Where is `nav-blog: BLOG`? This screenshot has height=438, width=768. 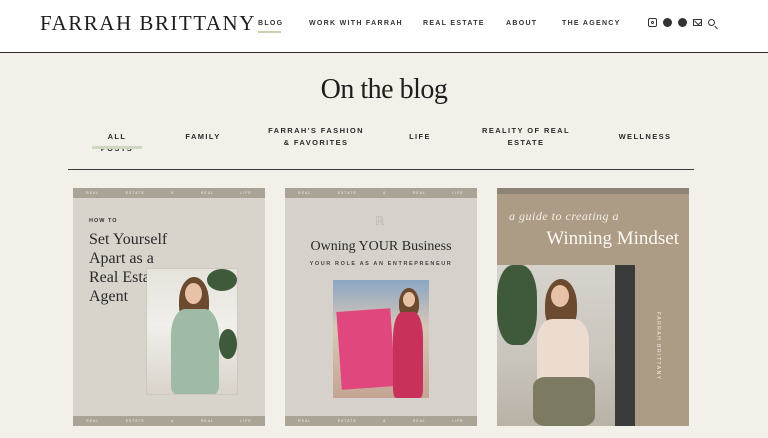 nav-blog: BLOG is located at coordinates (270, 23).